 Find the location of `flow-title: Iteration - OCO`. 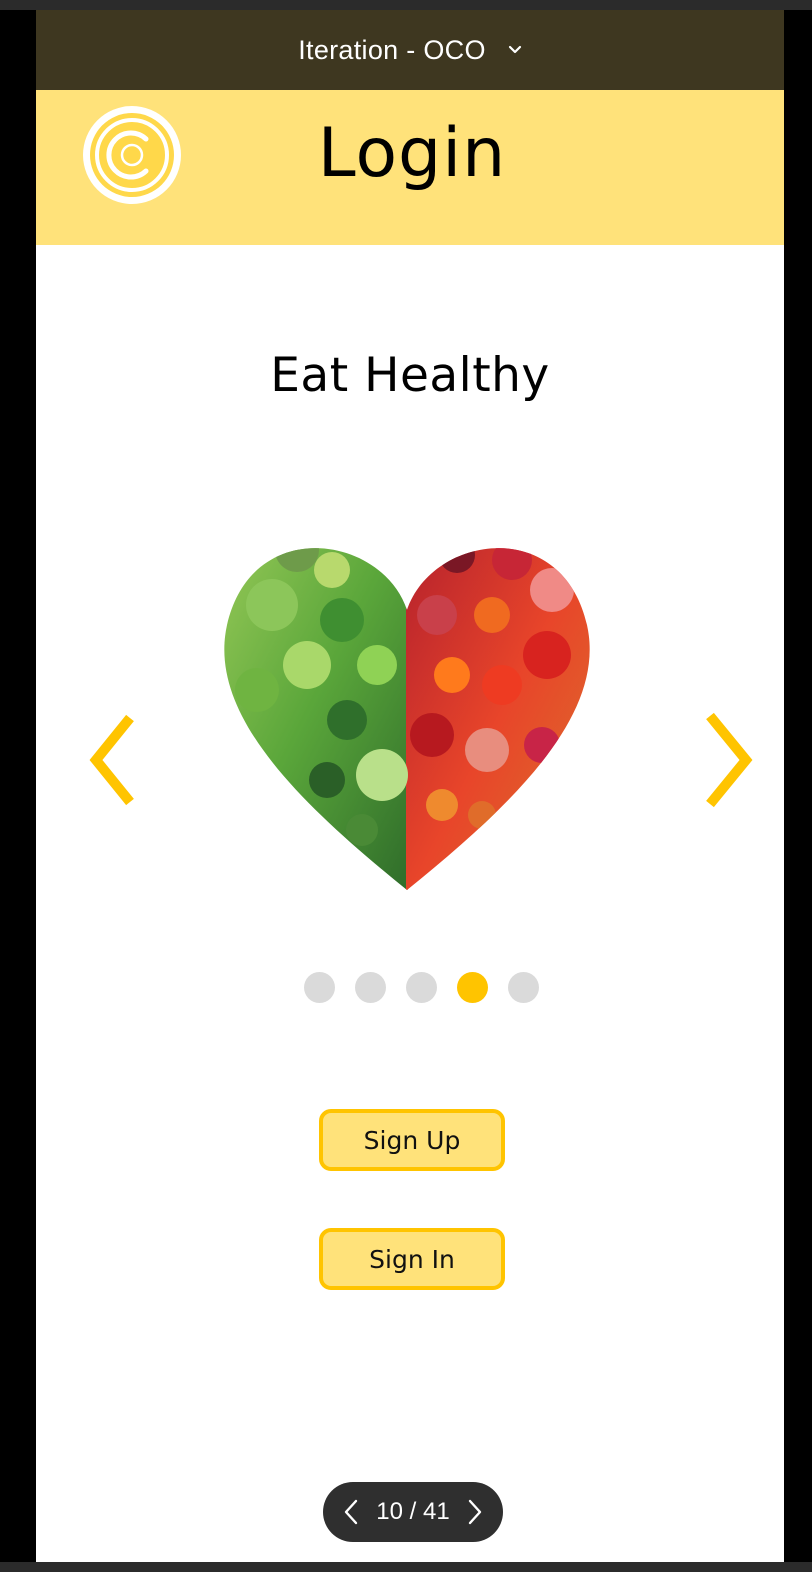

flow-title: Iteration - OCO is located at coordinates (392, 49).